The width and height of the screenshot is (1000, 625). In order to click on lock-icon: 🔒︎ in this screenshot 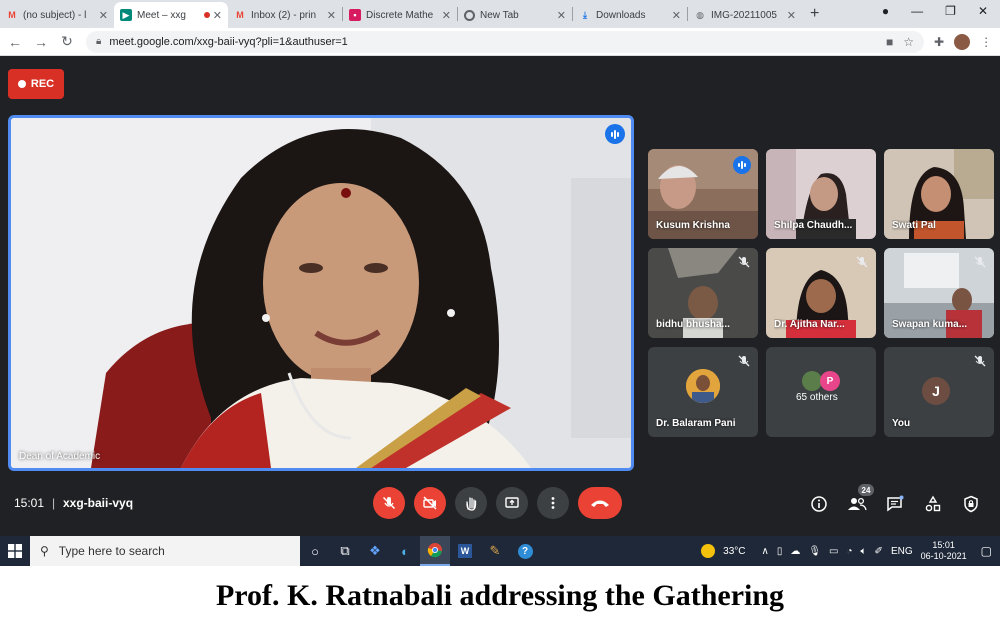, I will do `click(98, 41)`.